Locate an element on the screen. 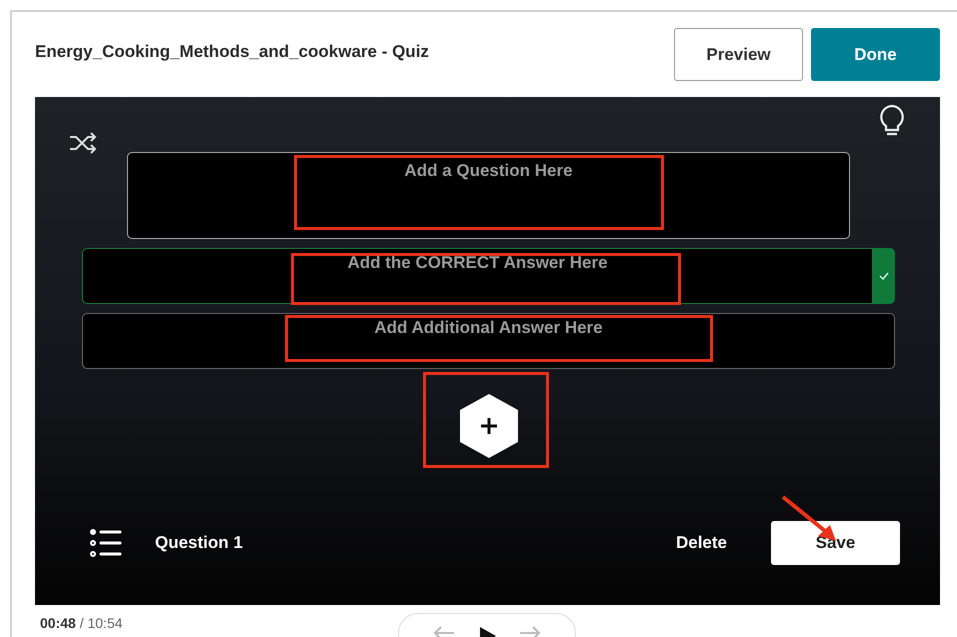  question-list-icon is located at coordinates (106, 543).